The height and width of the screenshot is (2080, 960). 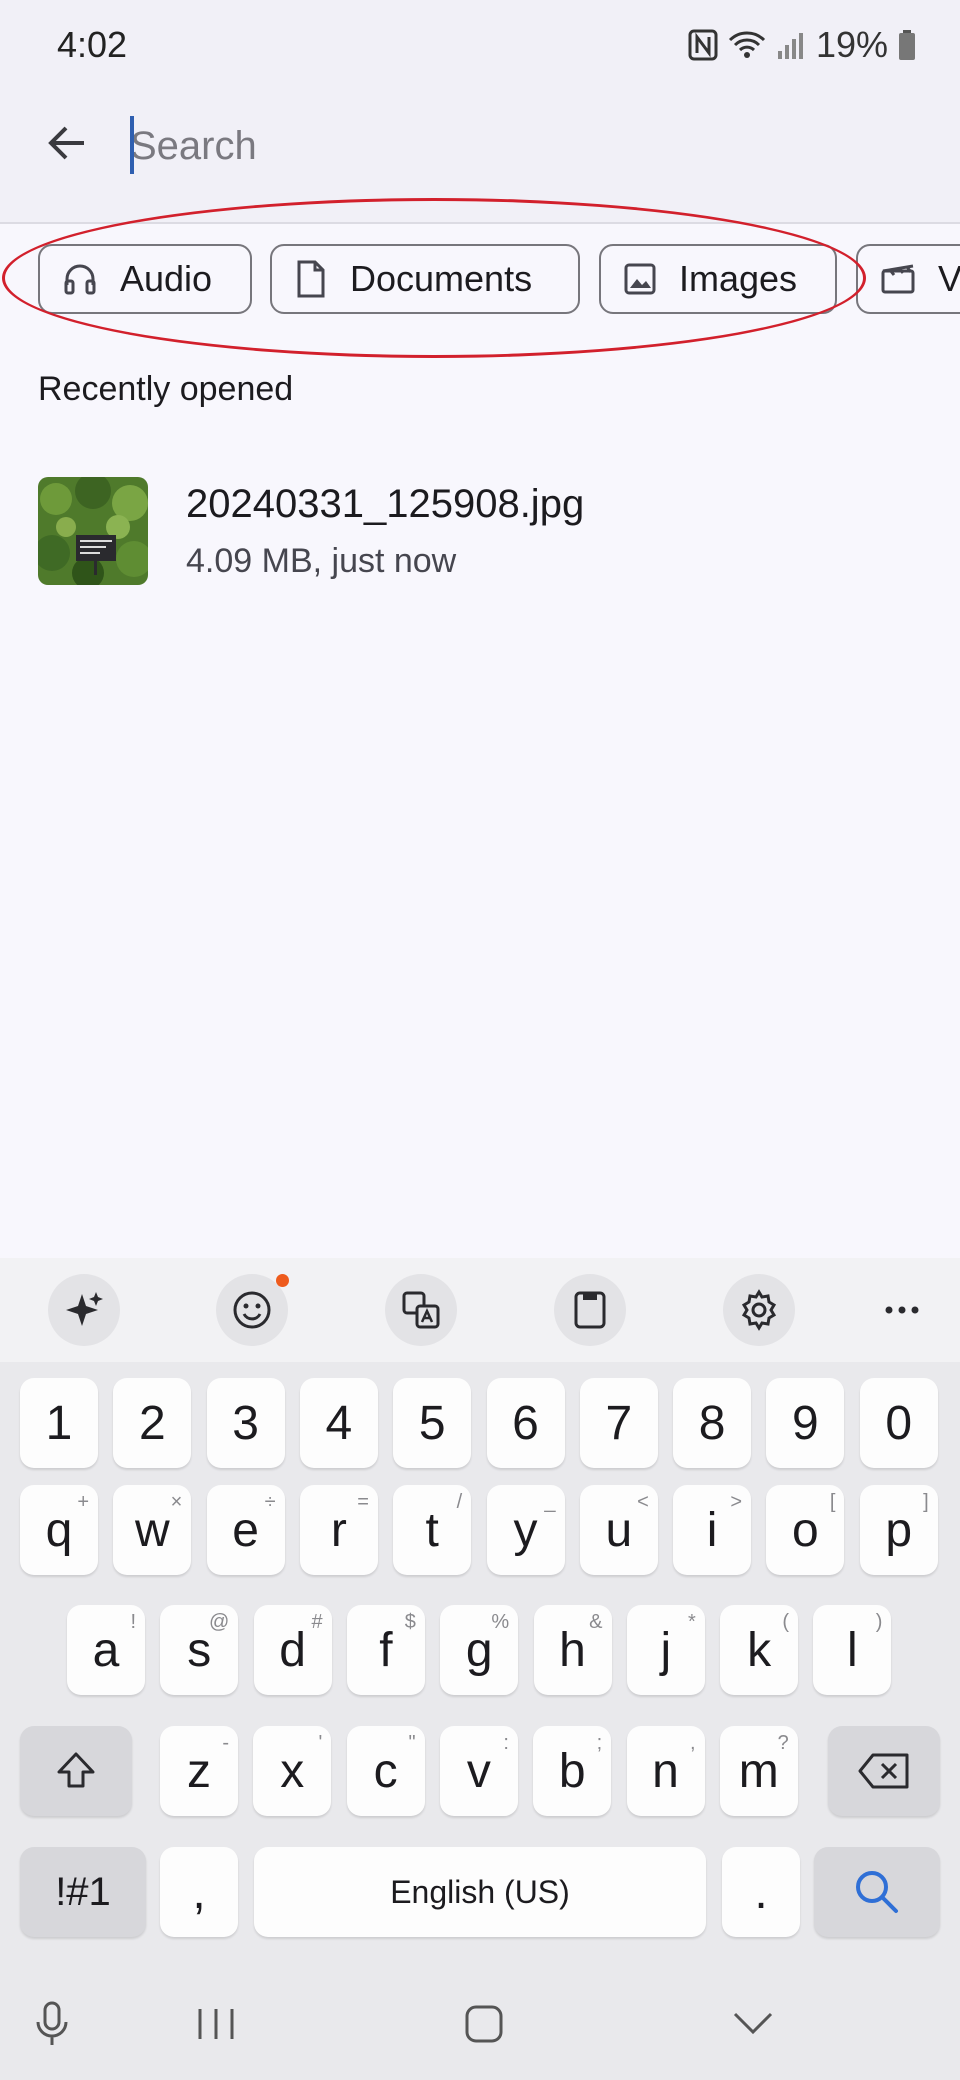 I want to click on key-c: c ", so click(x=385, y=1771).